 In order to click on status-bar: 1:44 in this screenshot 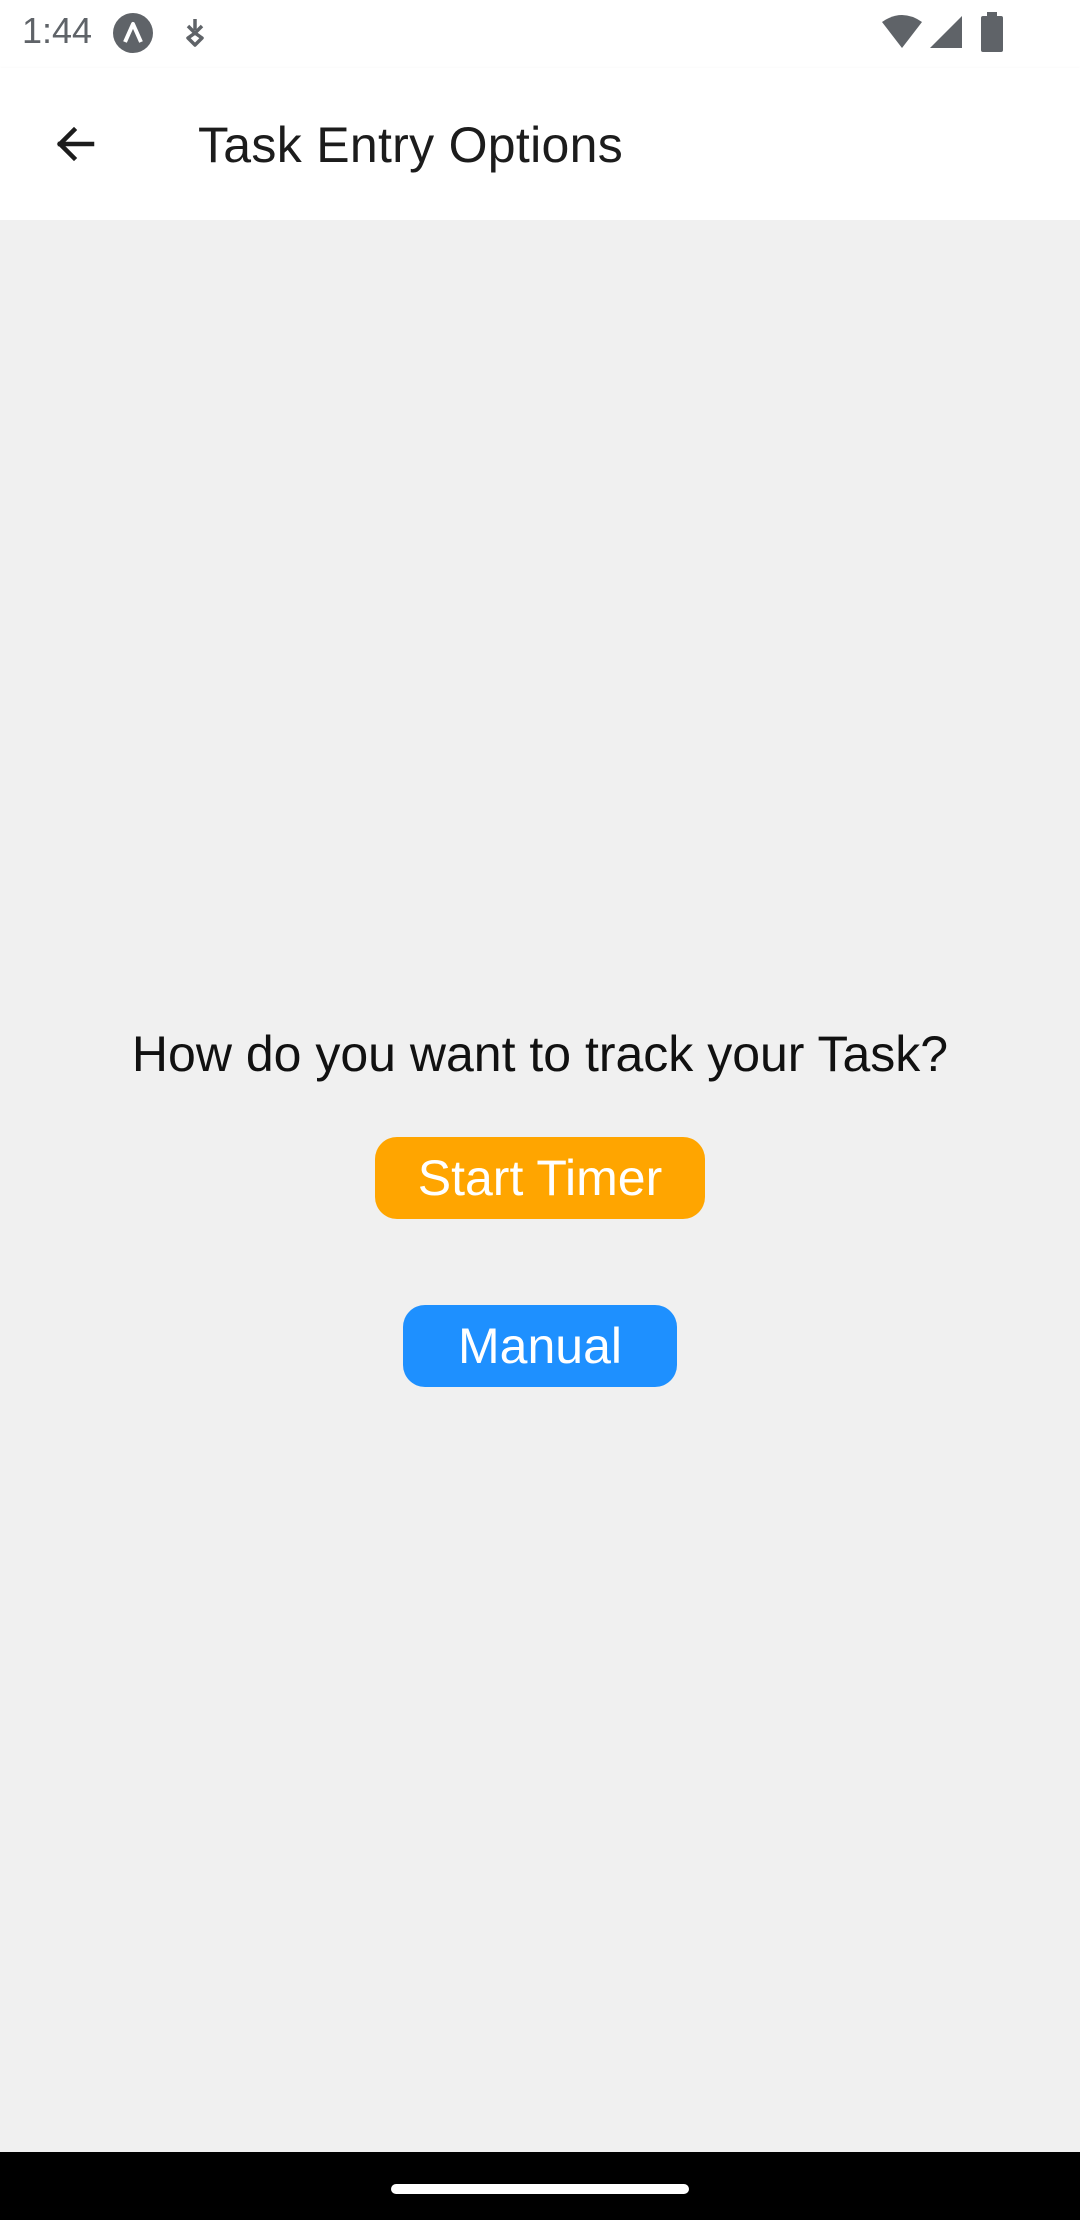, I will do `click(540, 34)`.